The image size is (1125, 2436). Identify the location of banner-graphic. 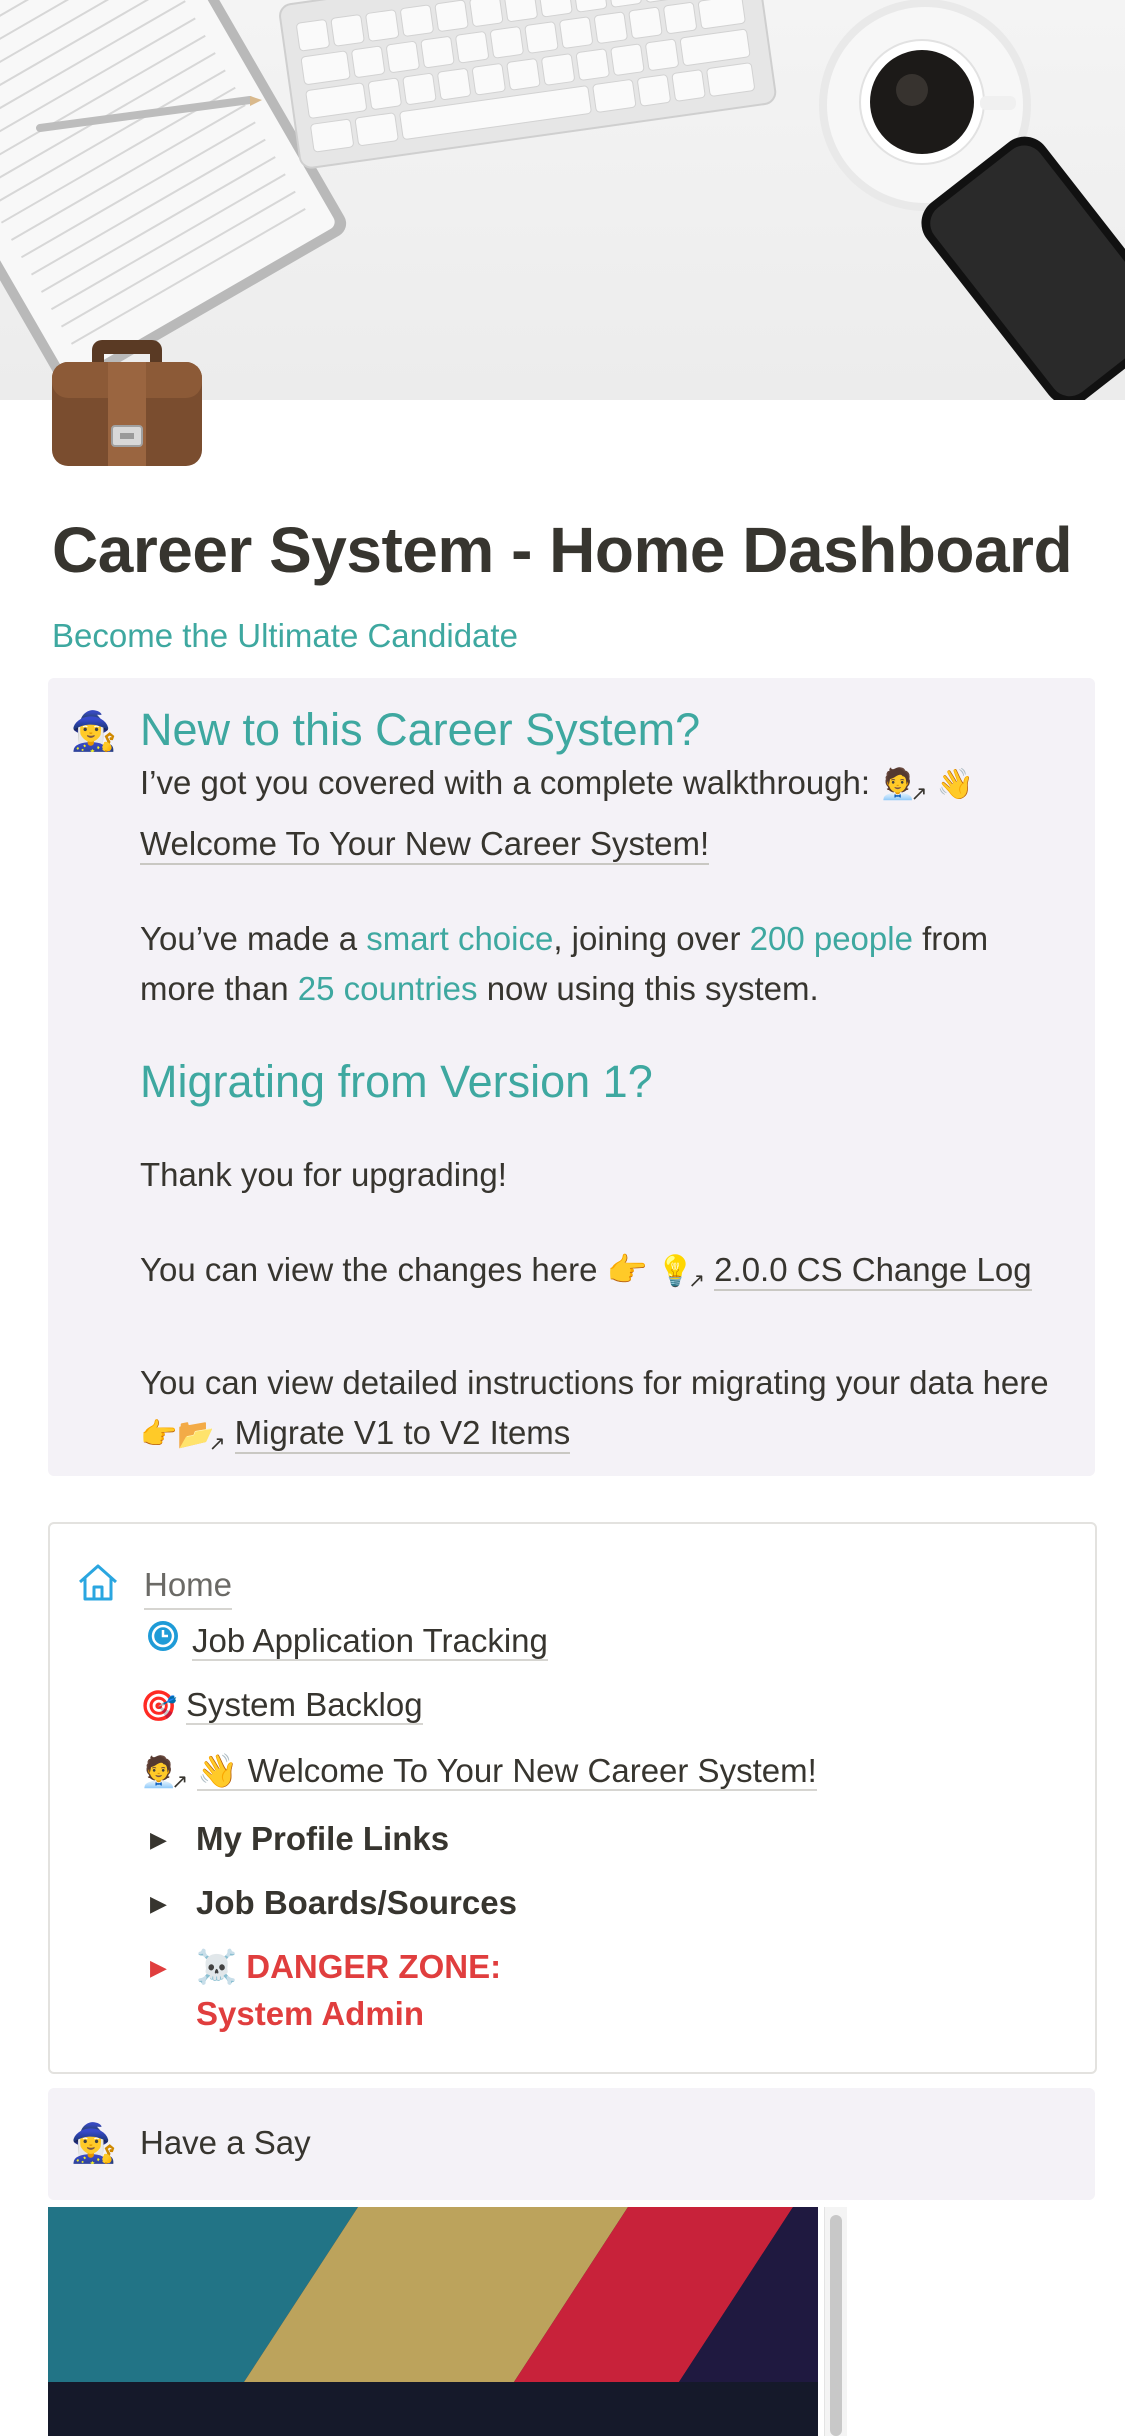
(433, 2321).